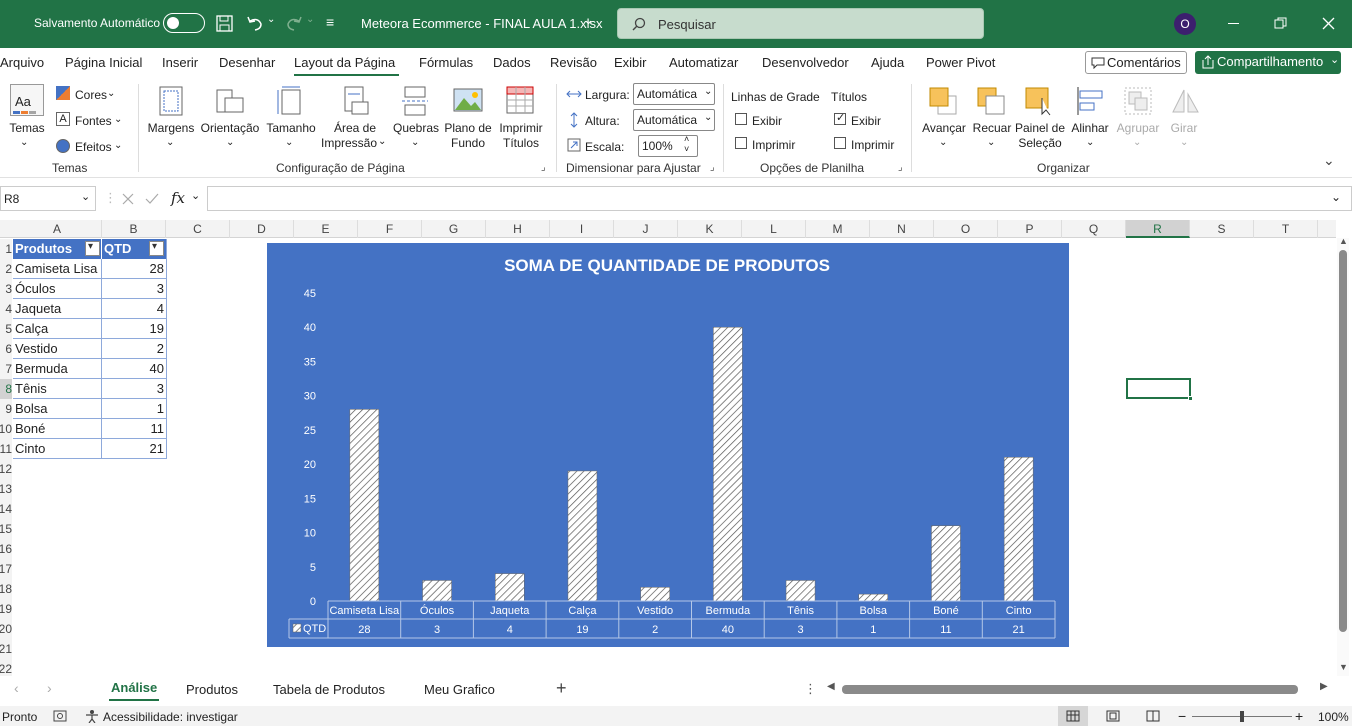 The height and width of the screenshot is (726, 1352). What do you see at coordinates (1343, 441) in the screenshot?
I see `vertical-scroll-thumb` at bounding box center [1343, 441].